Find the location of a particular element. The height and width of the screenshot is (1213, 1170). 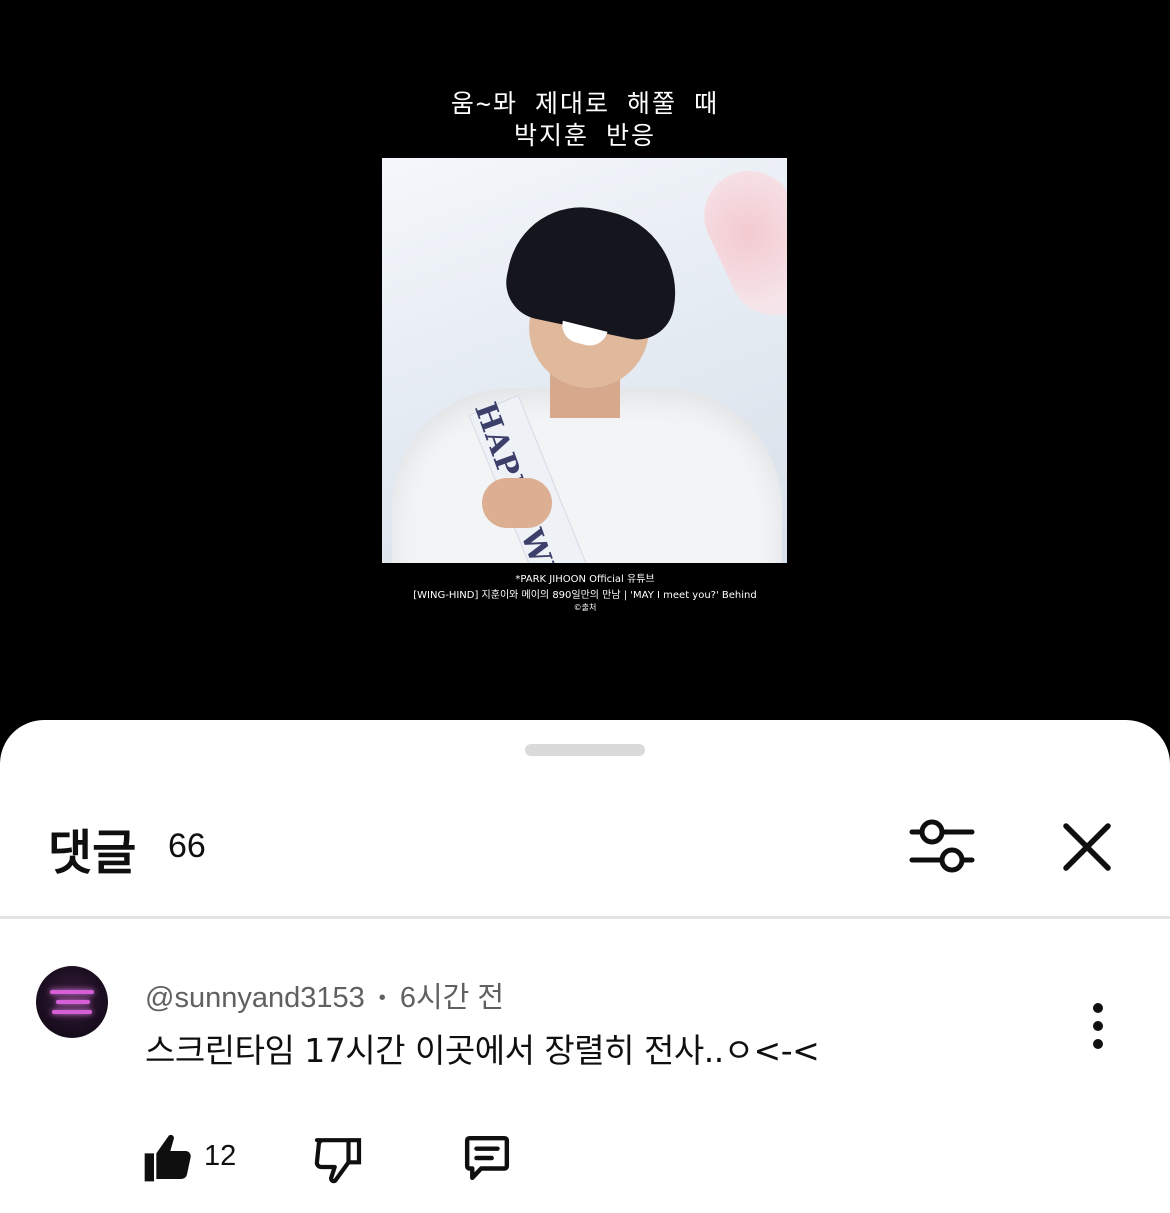

video-credit-line-1: *PARK JIHOON Official 유튜브 is located at coordinates (585, 579).